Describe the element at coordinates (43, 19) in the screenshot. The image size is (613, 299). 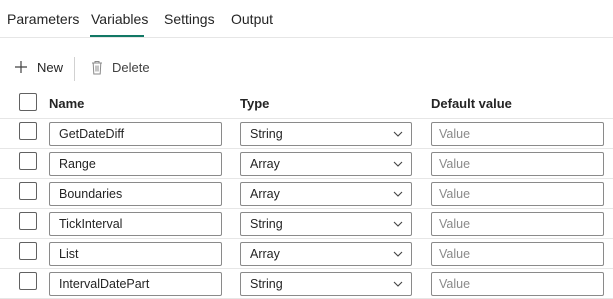
I see `tab-parameters: Parameters` at that location.